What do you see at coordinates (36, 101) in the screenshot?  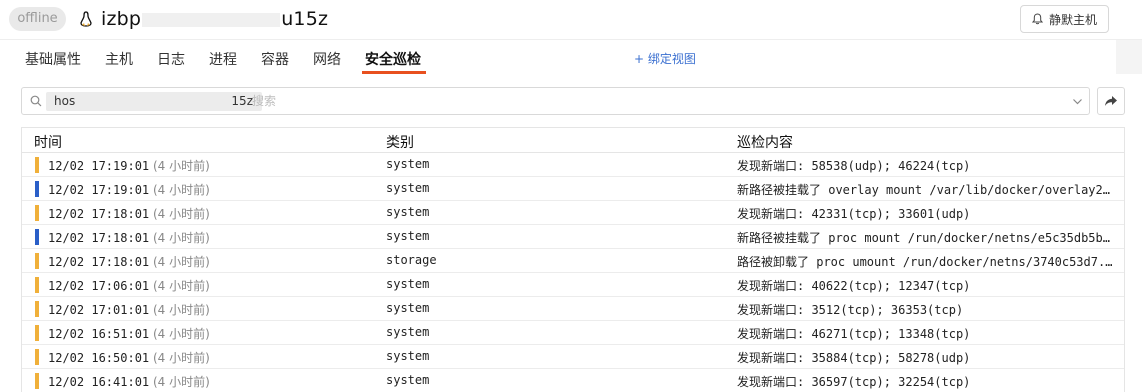 I see `search-icon` at bounding box center [36, 101].